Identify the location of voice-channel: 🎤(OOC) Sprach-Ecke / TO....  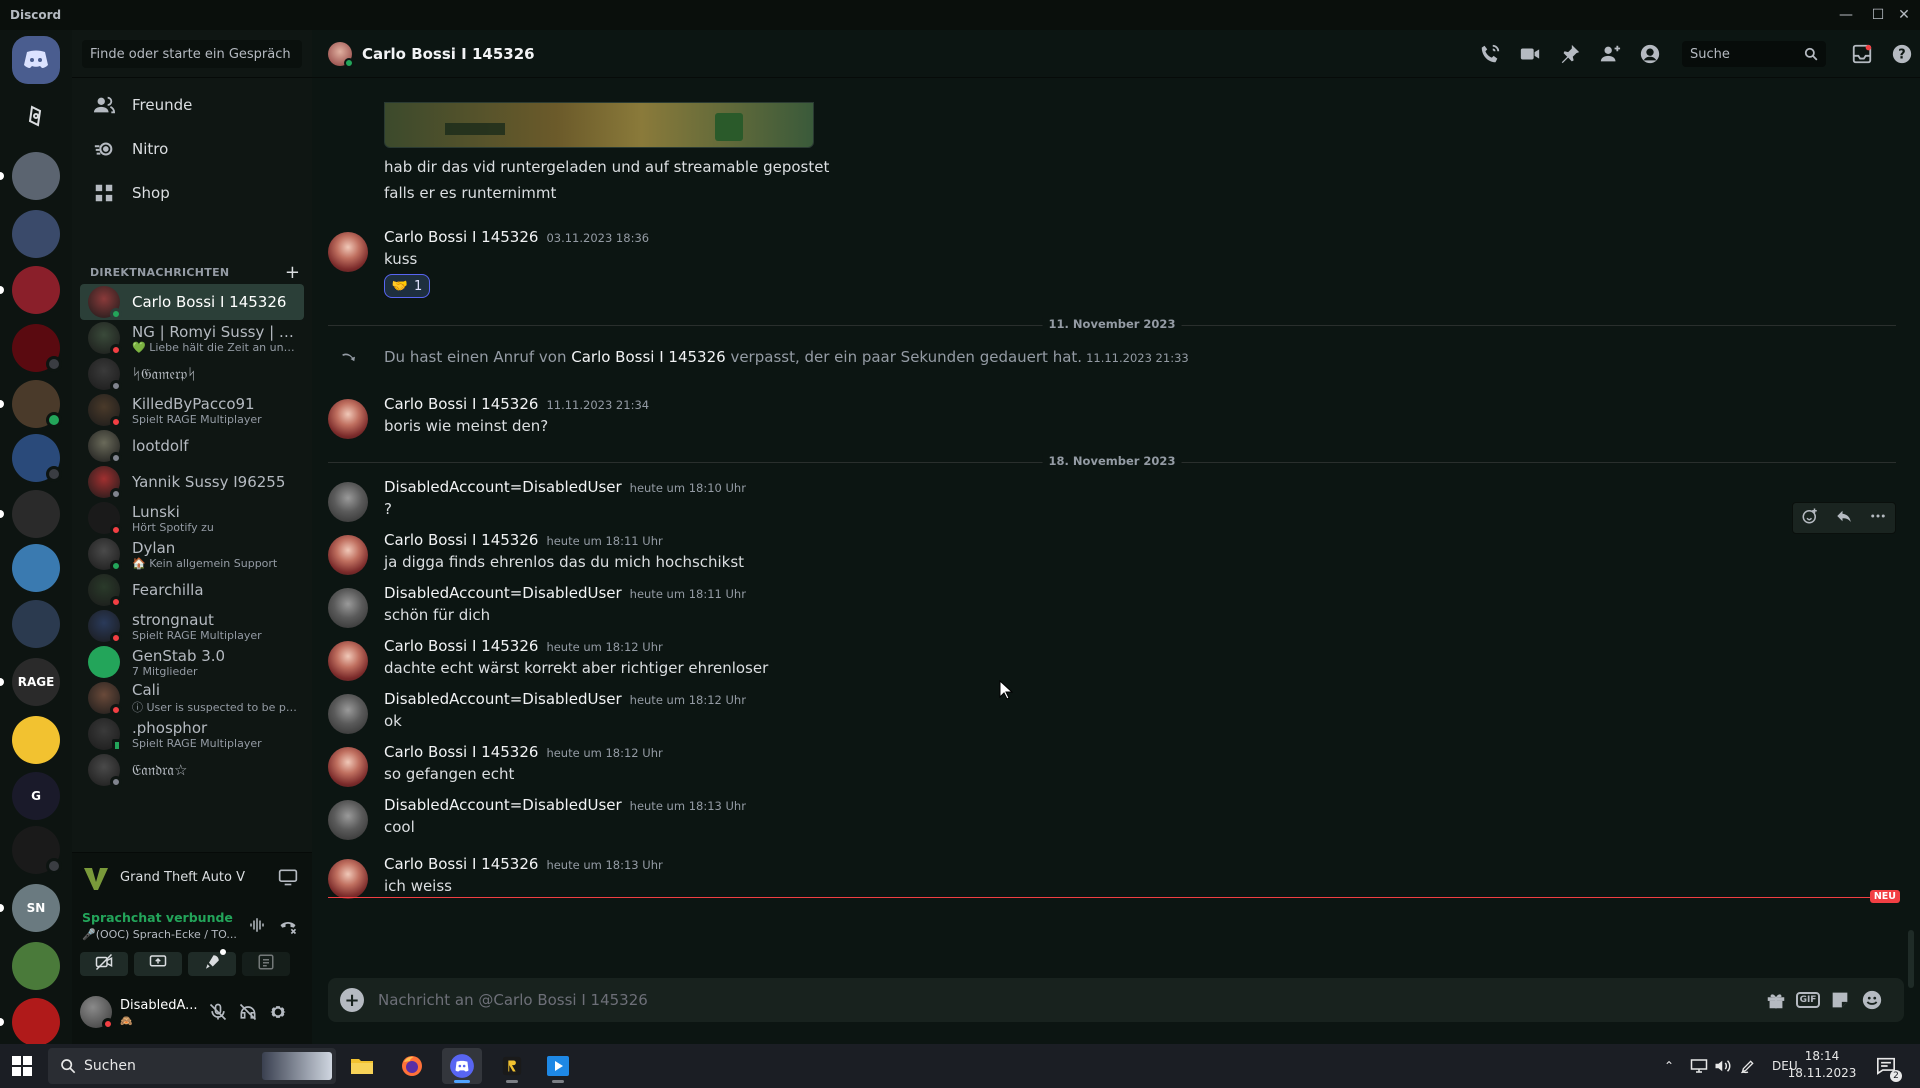
(167, 934).